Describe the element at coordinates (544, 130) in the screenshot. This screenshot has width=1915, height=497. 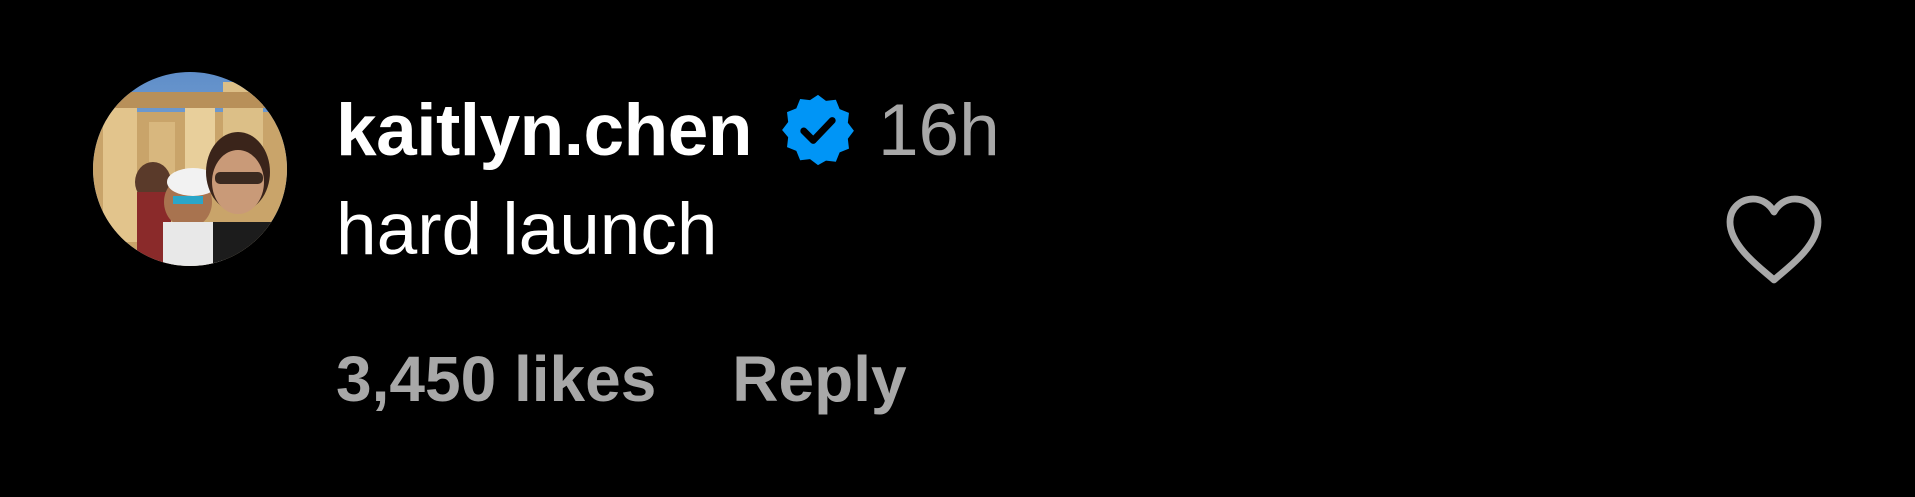
I see `username: kaitlyn.chen` at that location.